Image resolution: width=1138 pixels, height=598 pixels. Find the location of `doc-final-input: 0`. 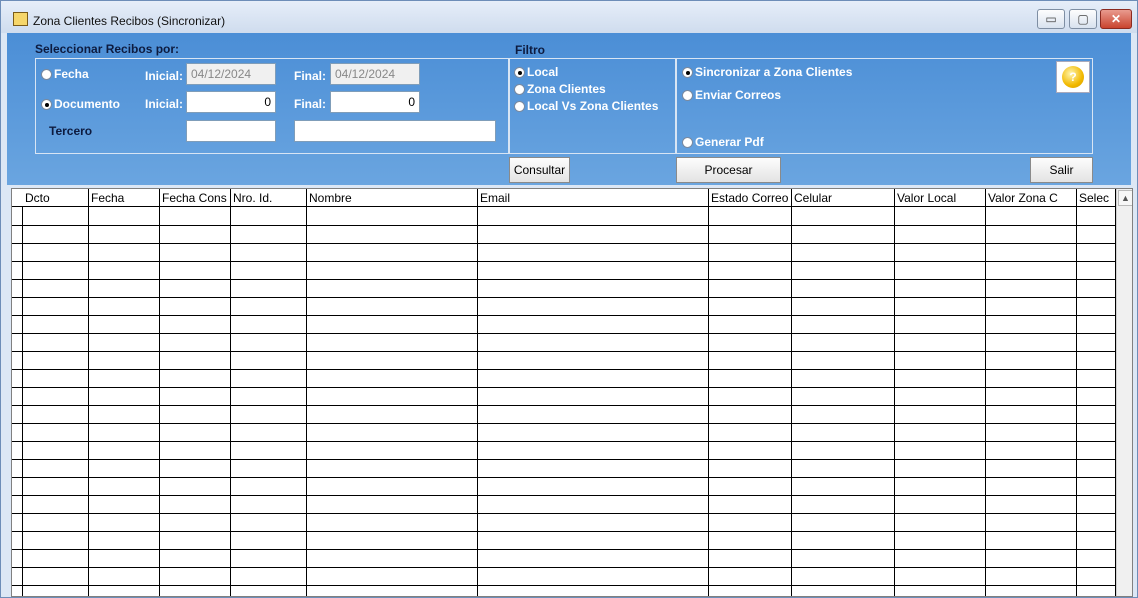

doc-final-input: 0 is located at coordinates (375, 102).